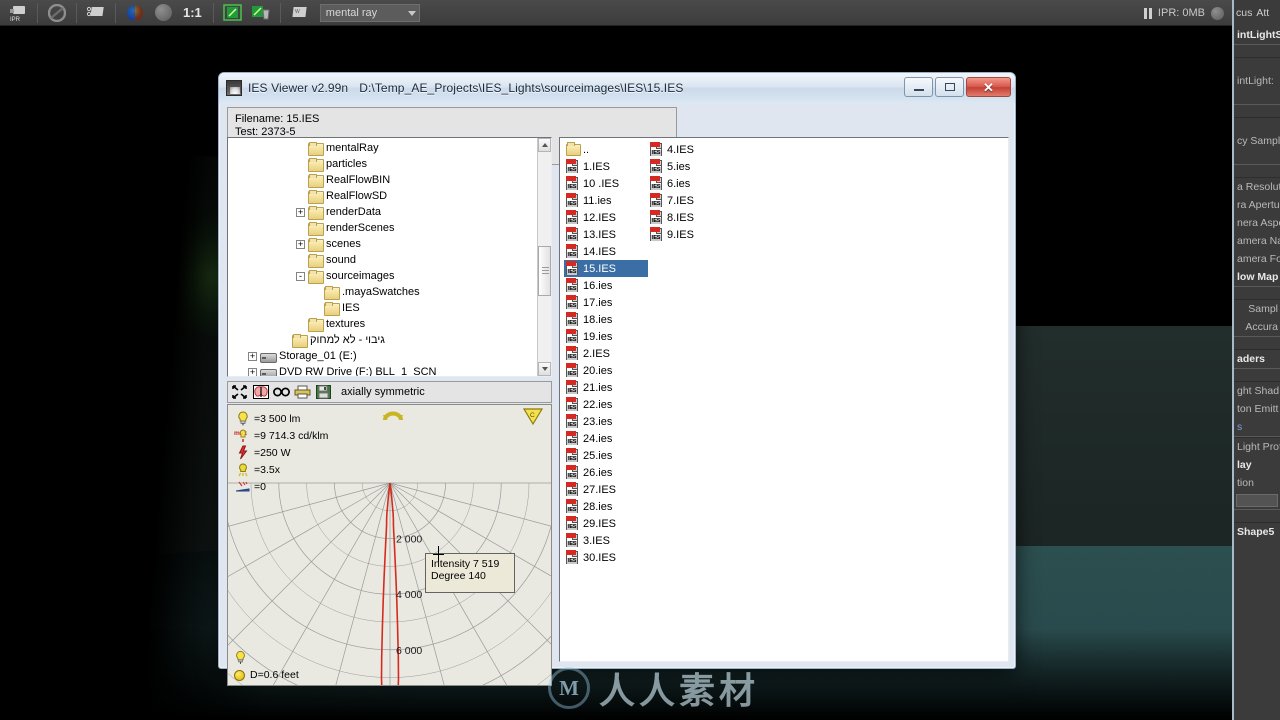 This screenshot has height=720, width=1280. Describe the element at coordinates (302, 392) in the screenshot. I see `print-icon` at that location.